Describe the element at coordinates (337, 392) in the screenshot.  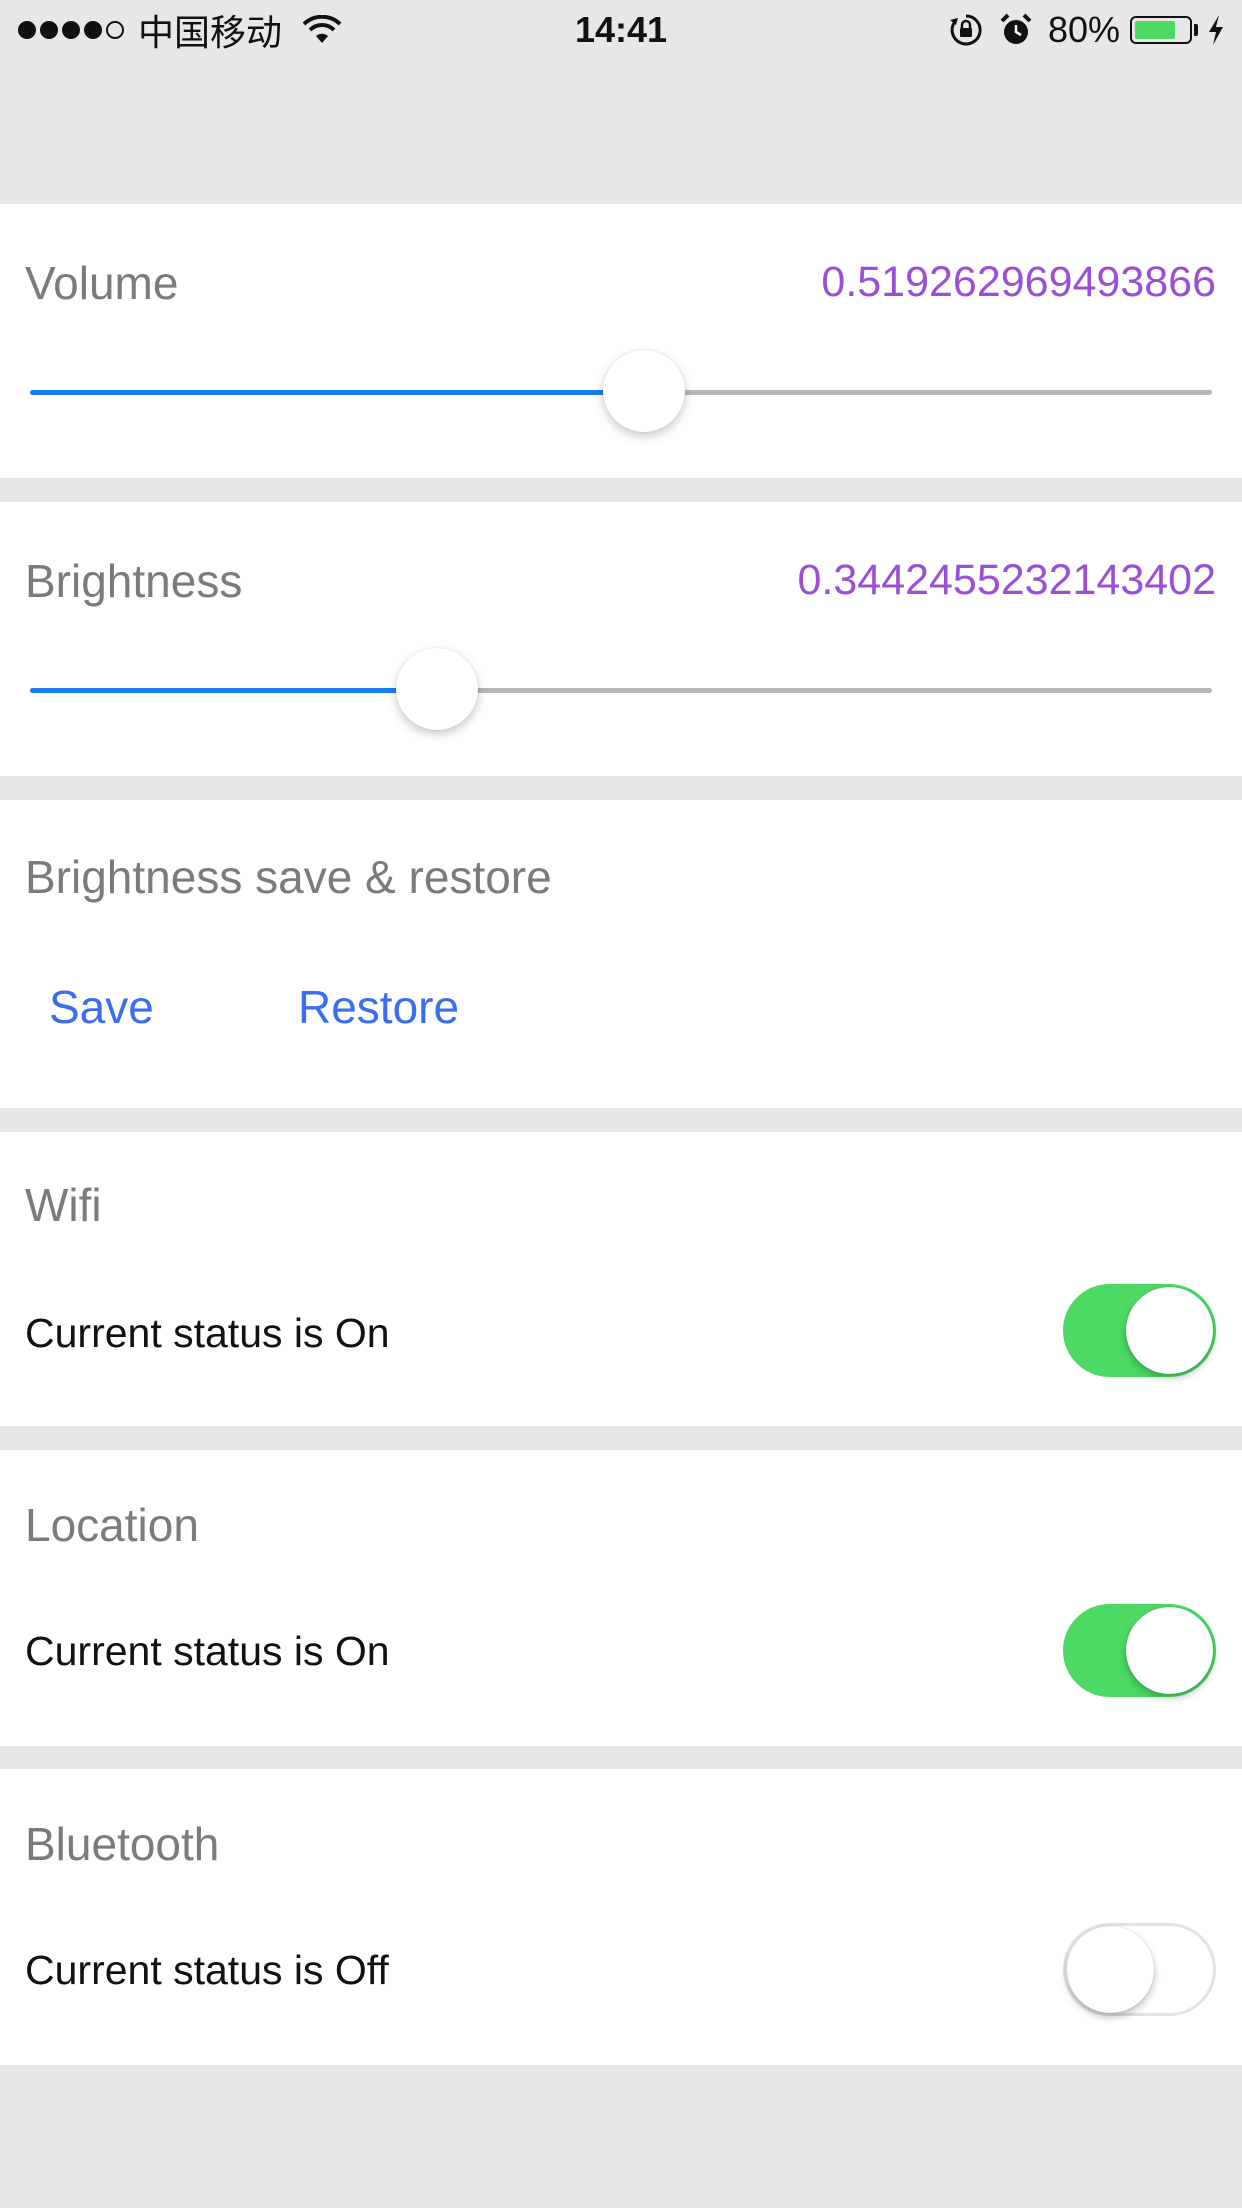
I see `volume-slider-fill` at that location.